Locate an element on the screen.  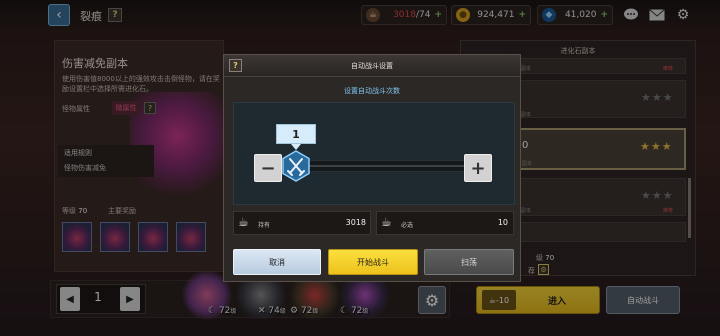
slider-knob is located at coordinates (296, 166).